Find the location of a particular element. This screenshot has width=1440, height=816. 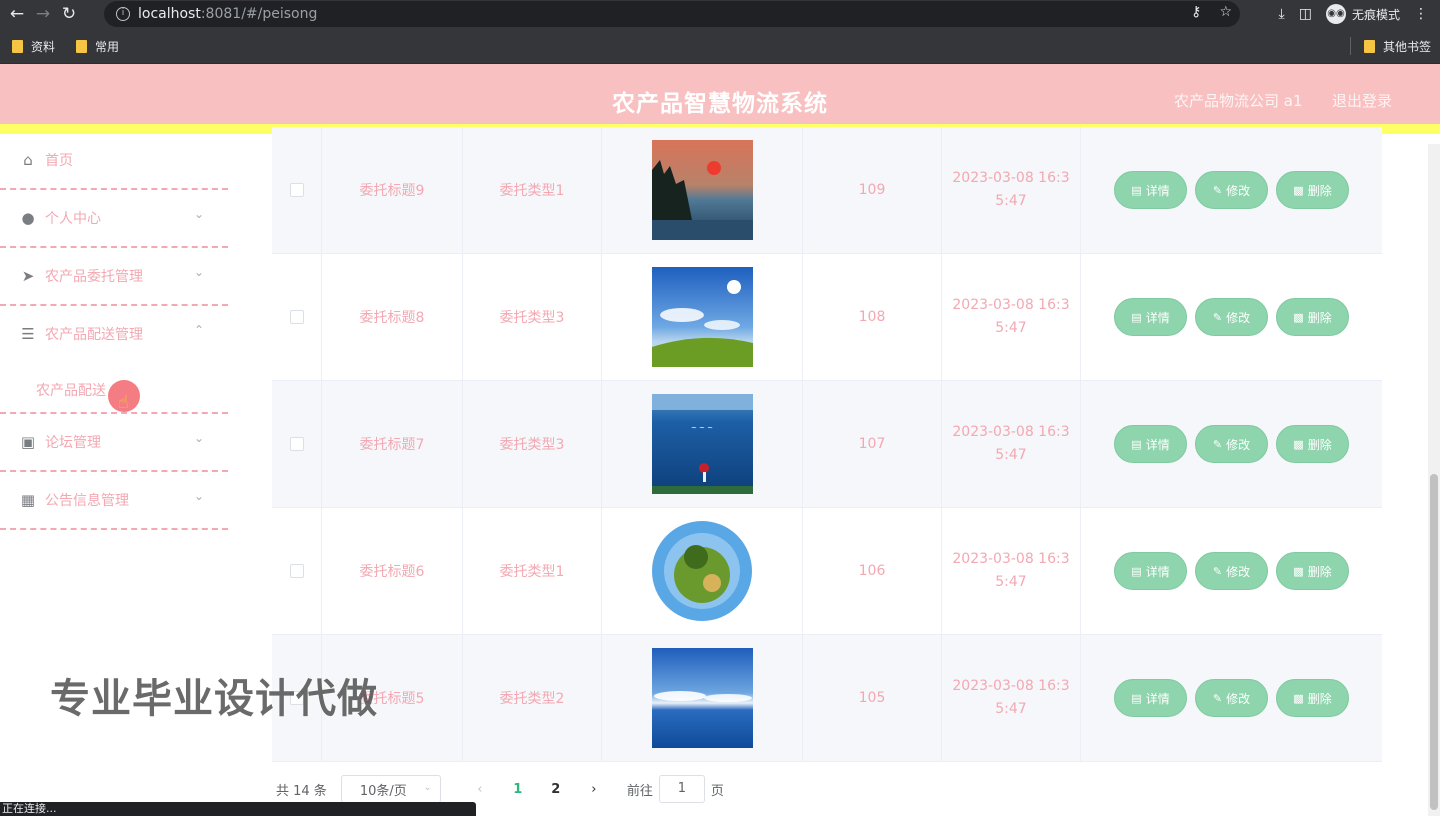

sidebar-item-notice-management: ▦ 公告信息管理 ⌄ is located at coordinates (114, 501).